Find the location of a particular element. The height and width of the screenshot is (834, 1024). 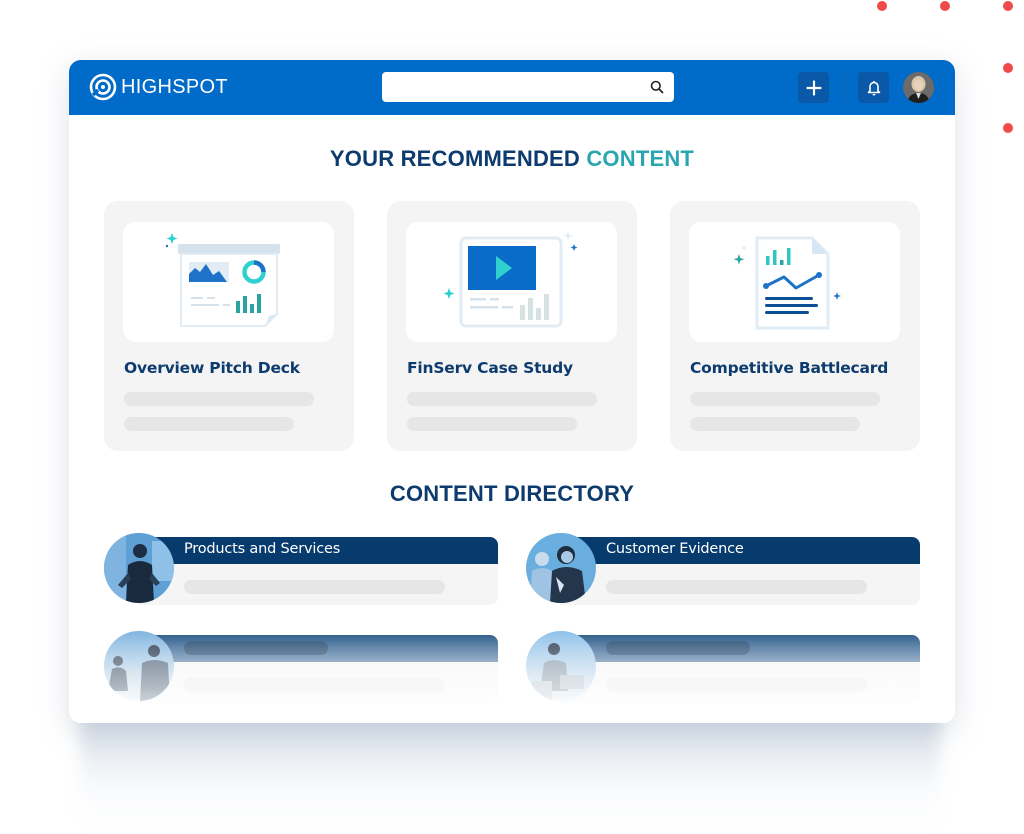

phone-call-photo is located at coordinates (561, 666).